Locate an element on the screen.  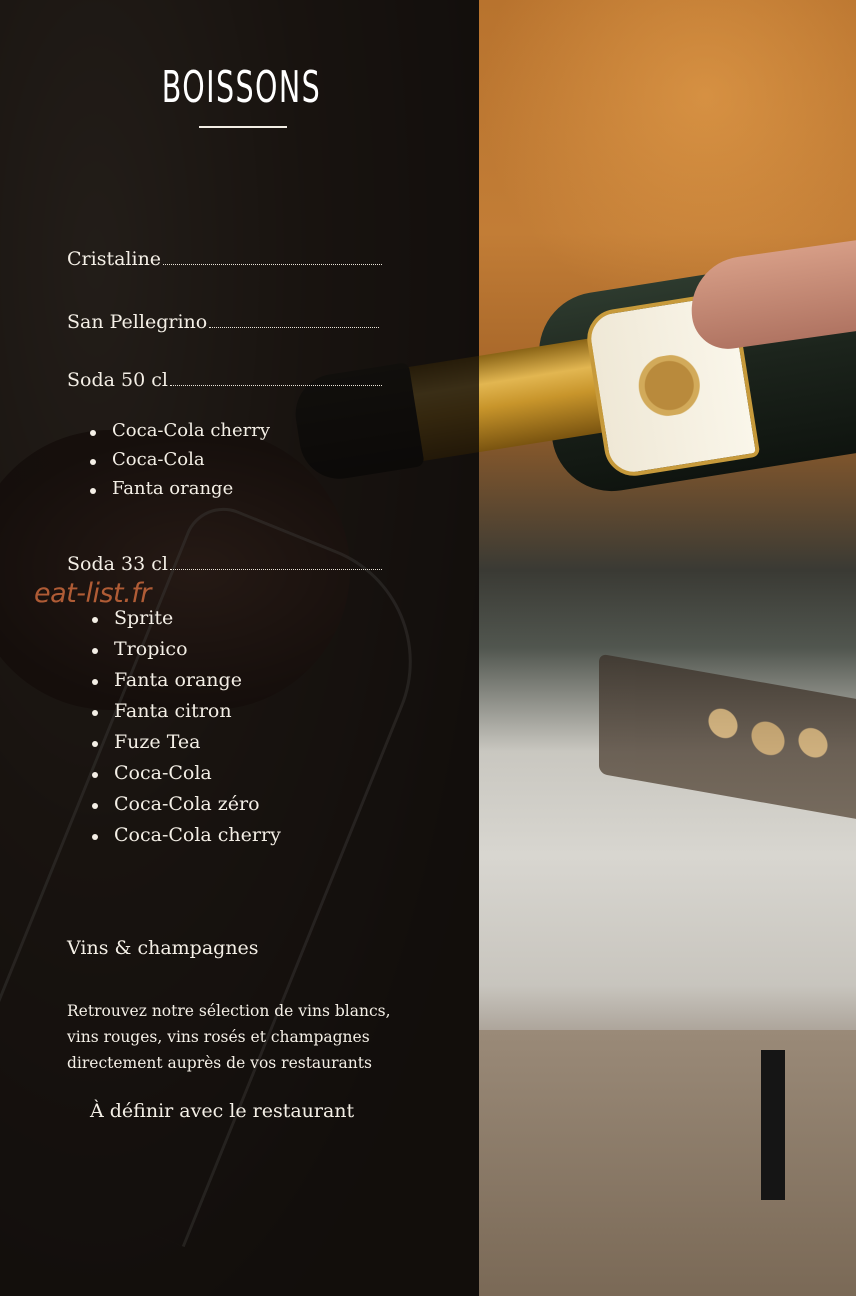
soda-50cl-options: Coca-Cola cherry Coca-Cola Fanta orange is located at coordinates (179, 461).